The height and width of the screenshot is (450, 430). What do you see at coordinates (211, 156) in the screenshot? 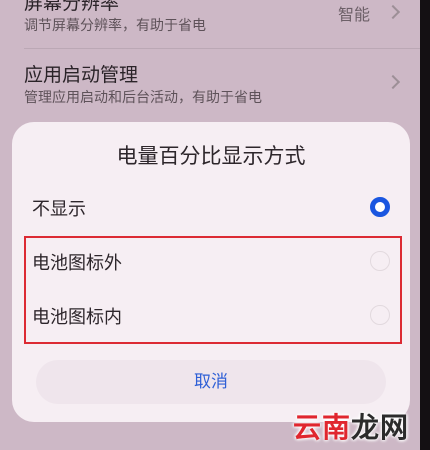
I see `dialog-title: 电量百分比显示方式` at bounding box center [211, 156].